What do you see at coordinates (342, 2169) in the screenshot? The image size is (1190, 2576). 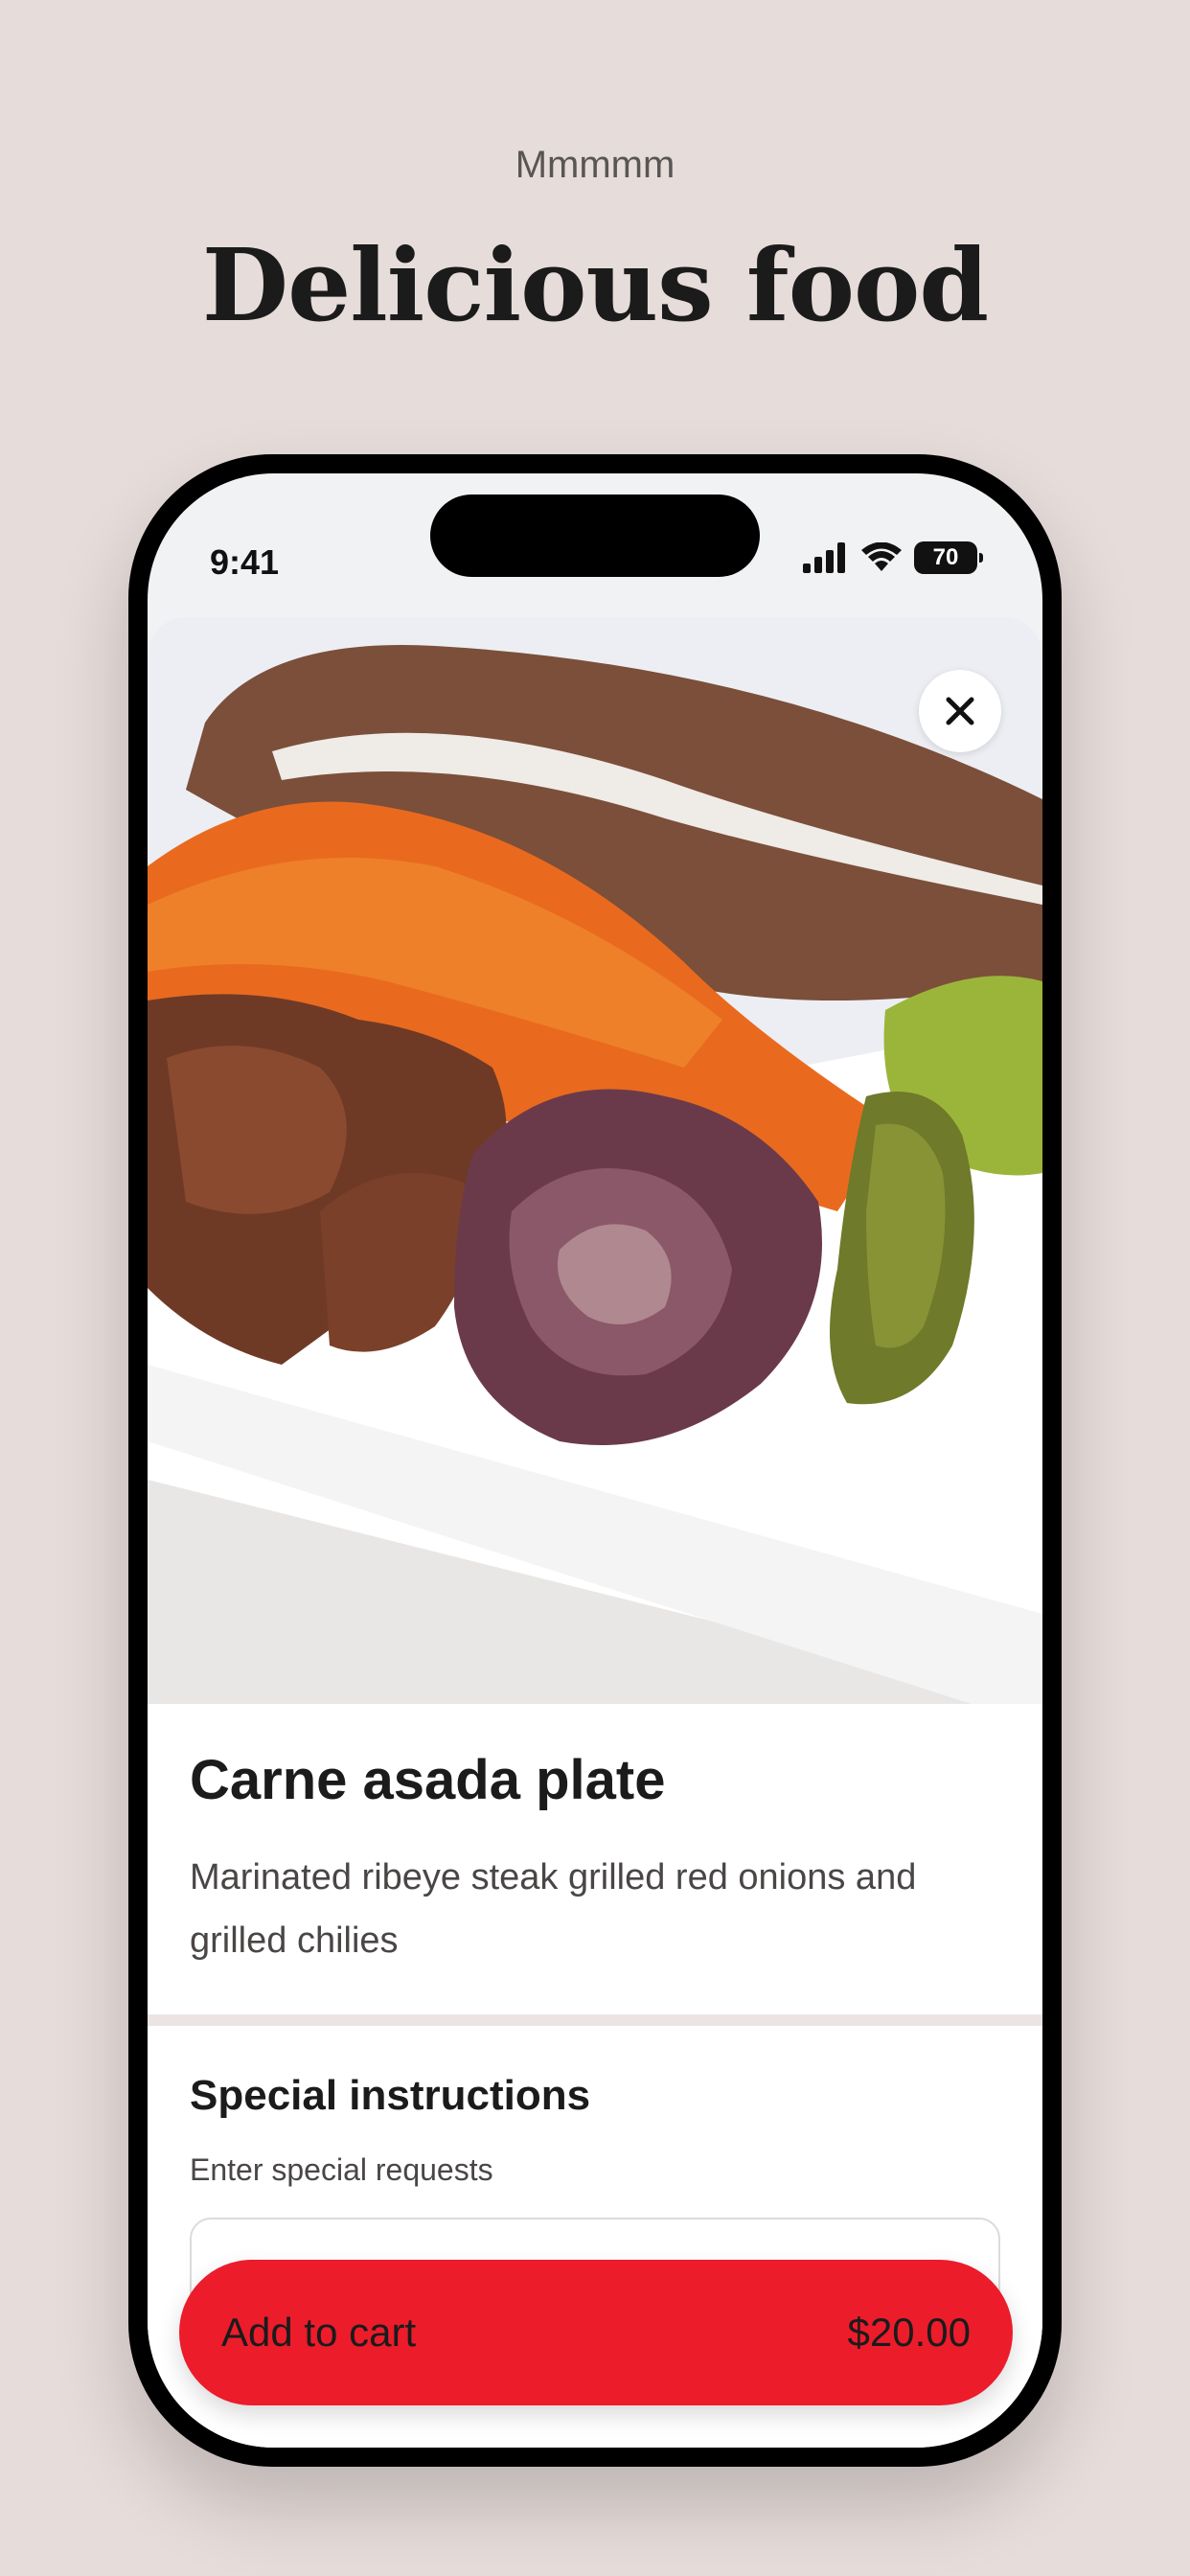 I see `special-instructions-subtitle: Enter special requests` at bounding box center [342, 2169].